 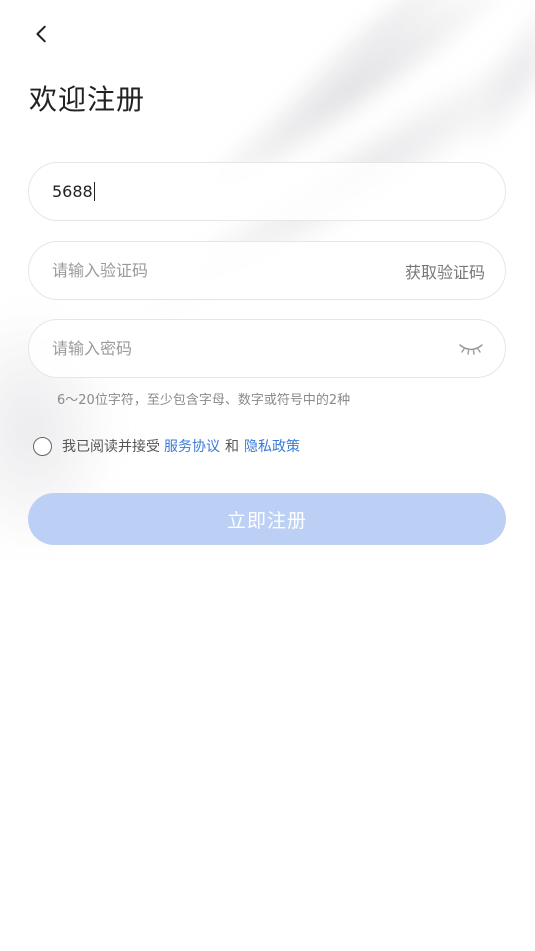 What do you see at coordinates (445, 271) in the screenshot?
I see `get-code-button: 获取验证码` at bounding box center [445, 271].